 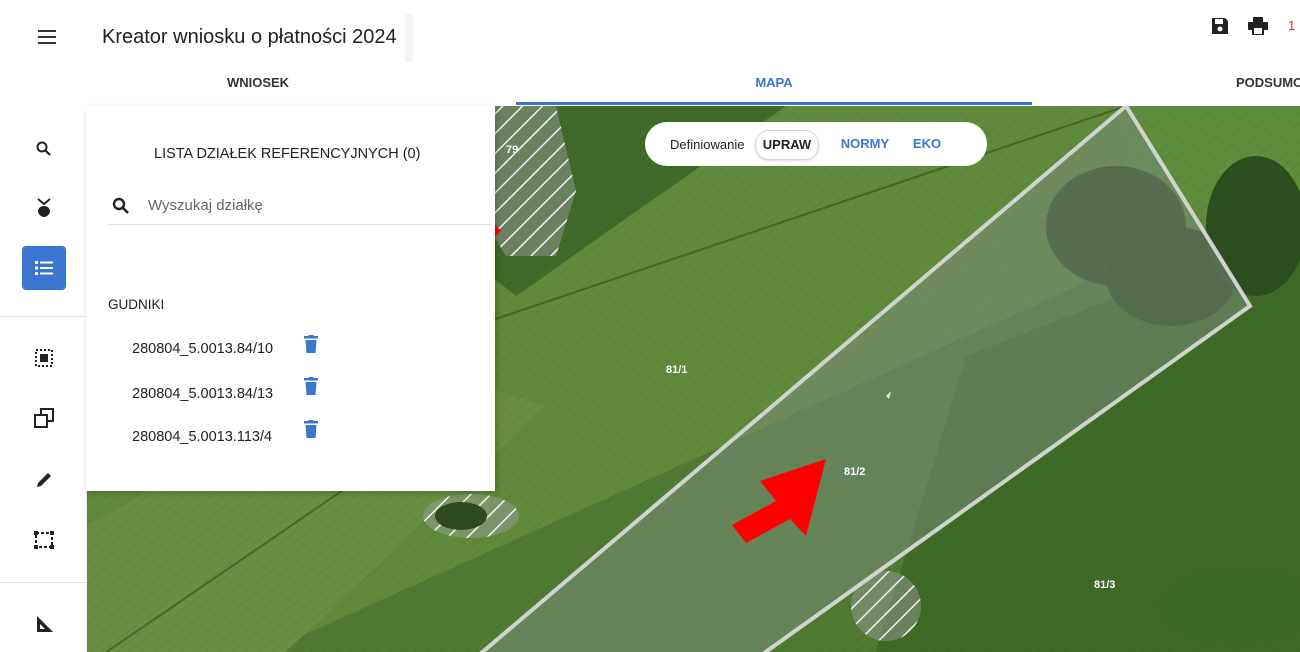 I want to click on app-title: Kreator wniosku o płatności 2024, so click(x=249, y=37).